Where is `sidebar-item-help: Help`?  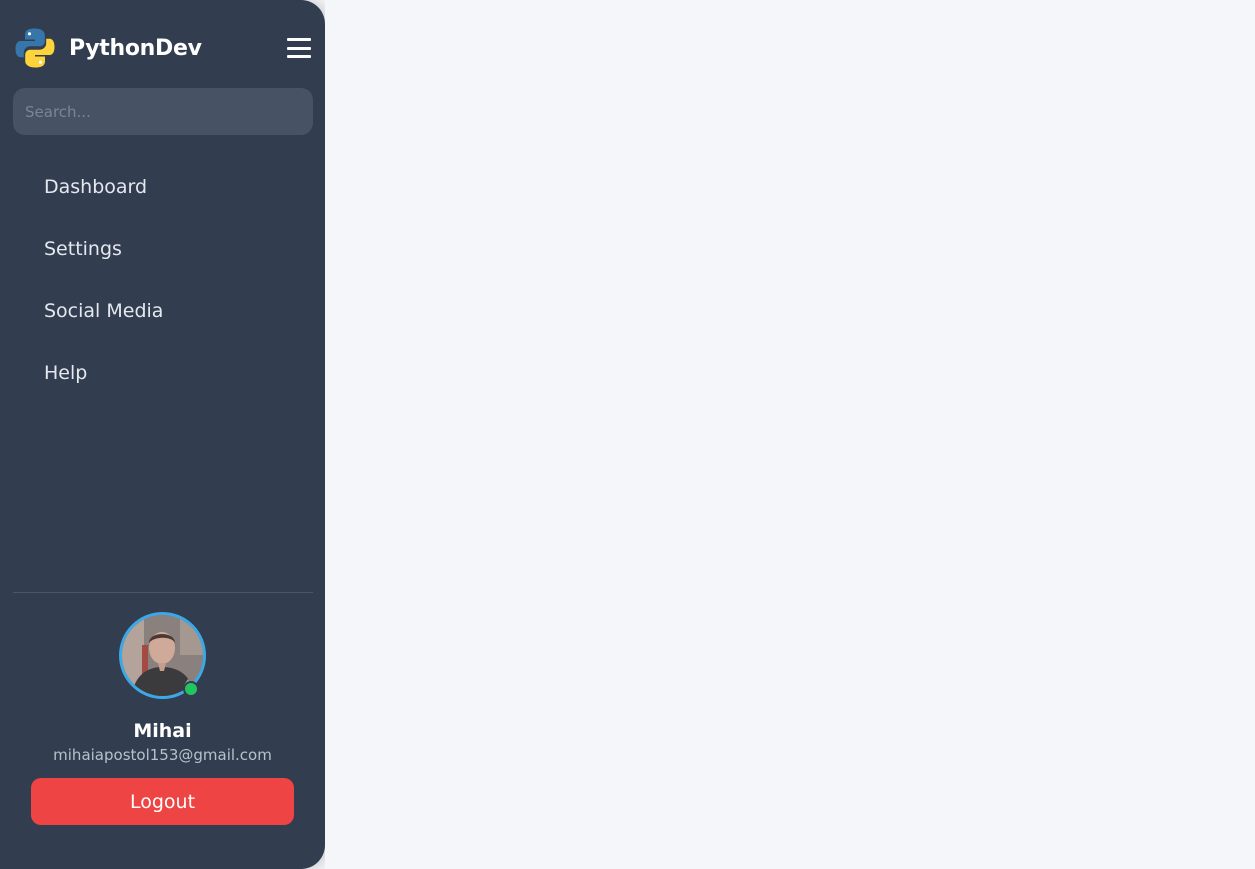
sidebar-item-help: Help is located at coordinates (162, 373).